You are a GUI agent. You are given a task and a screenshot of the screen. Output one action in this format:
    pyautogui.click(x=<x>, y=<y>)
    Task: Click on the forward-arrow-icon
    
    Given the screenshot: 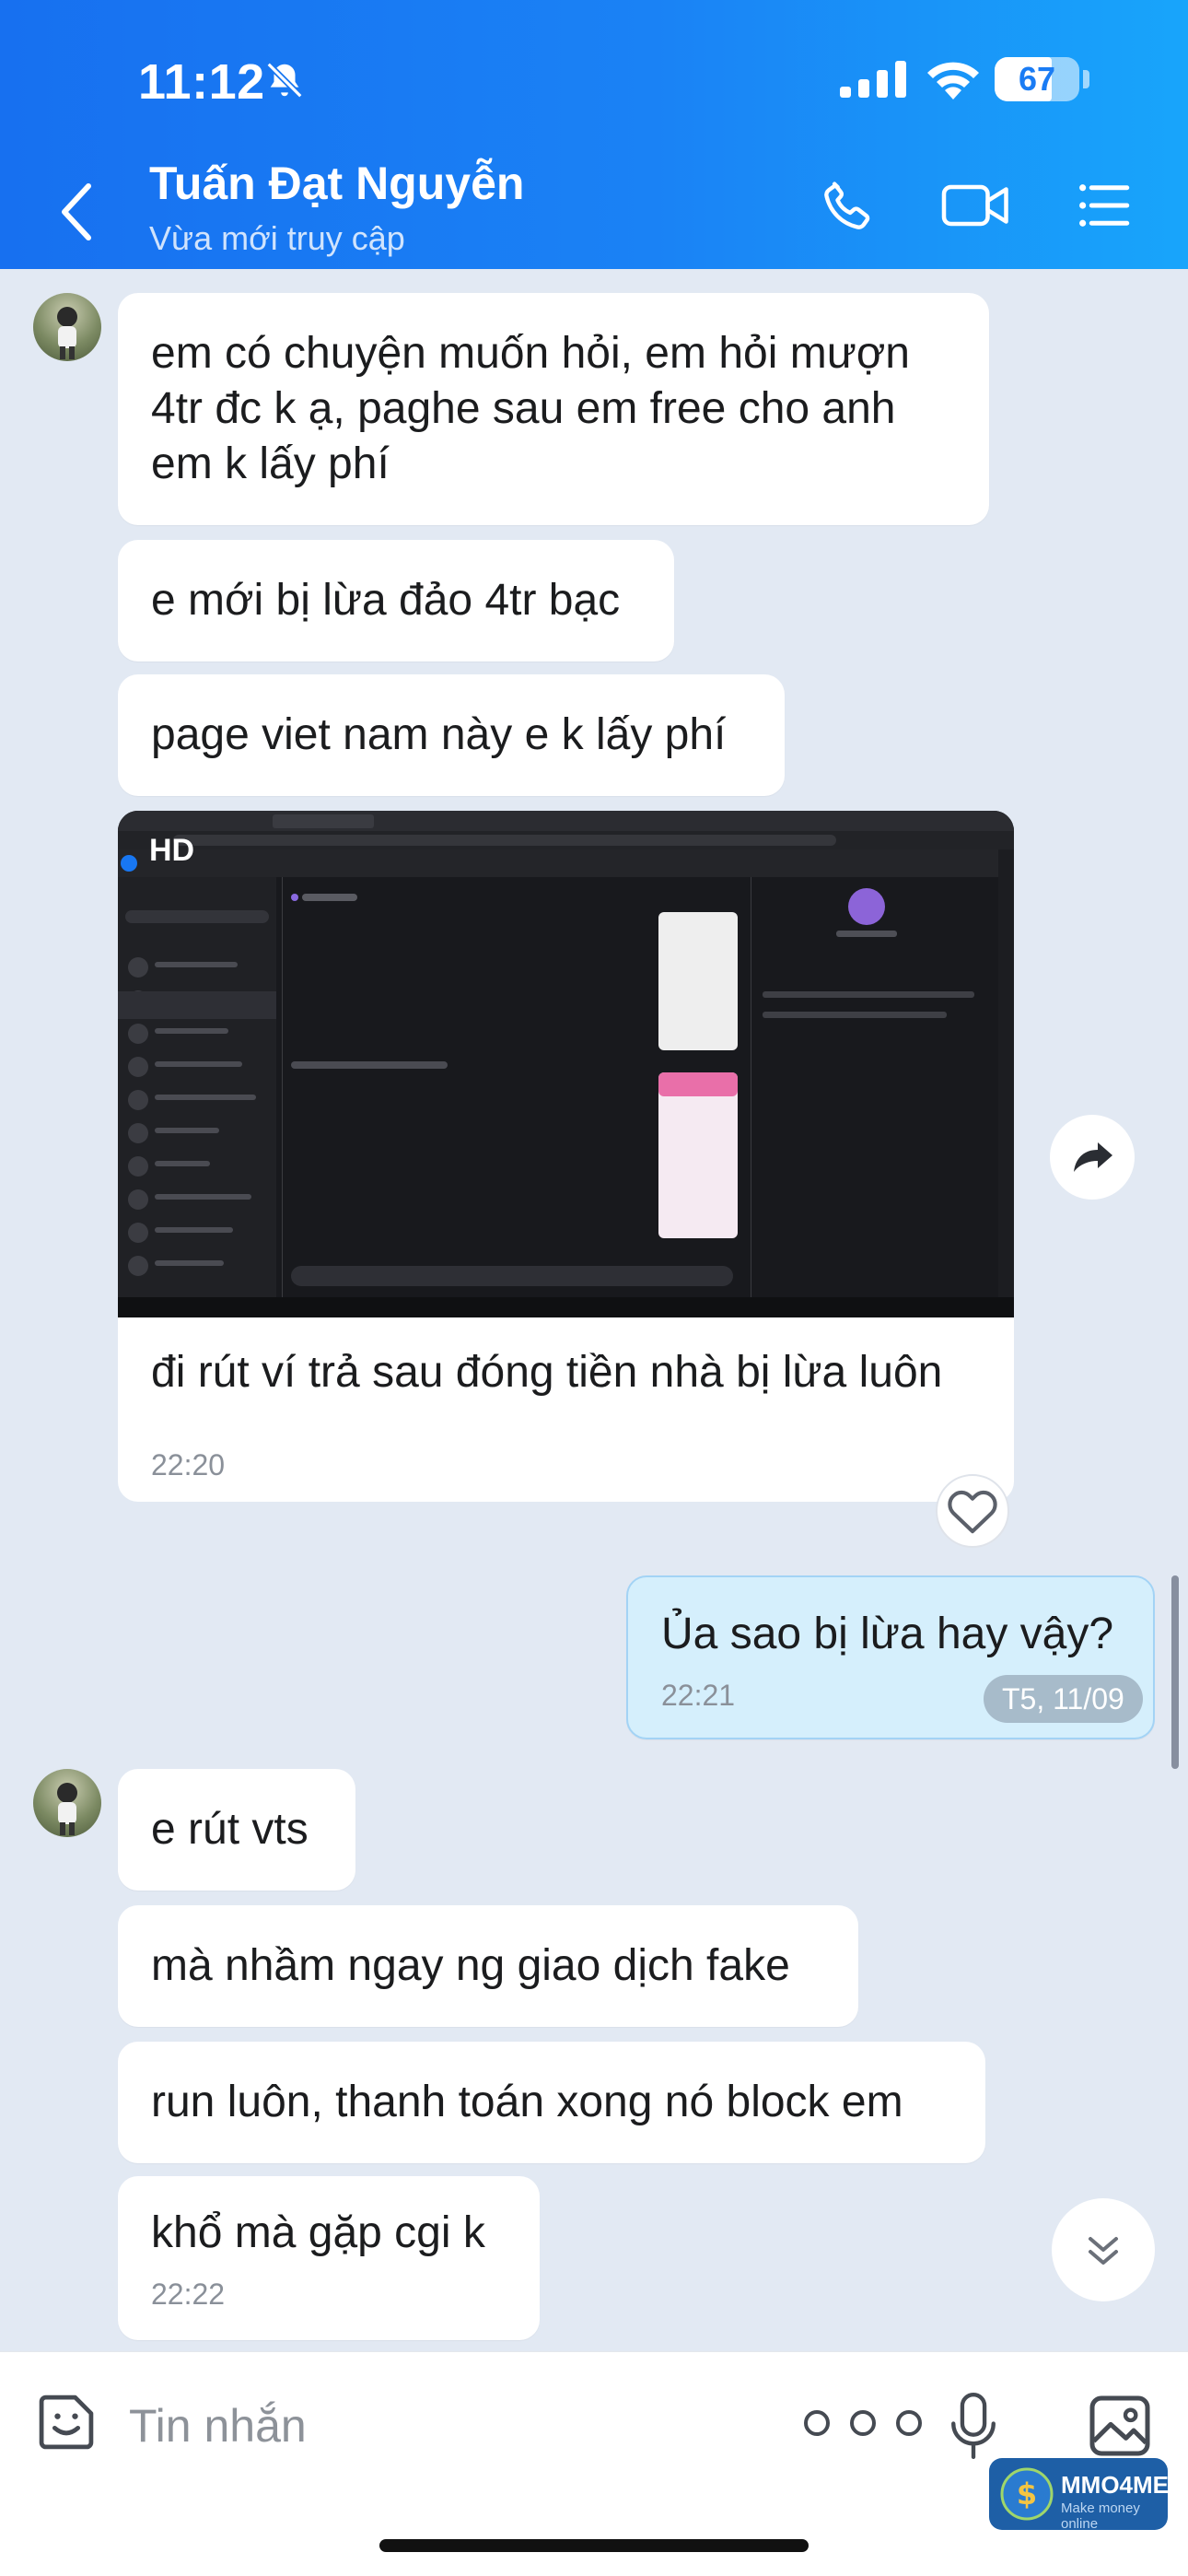 What is the action you would take?
    pyautogui.click(x=1093, y=1157)
    